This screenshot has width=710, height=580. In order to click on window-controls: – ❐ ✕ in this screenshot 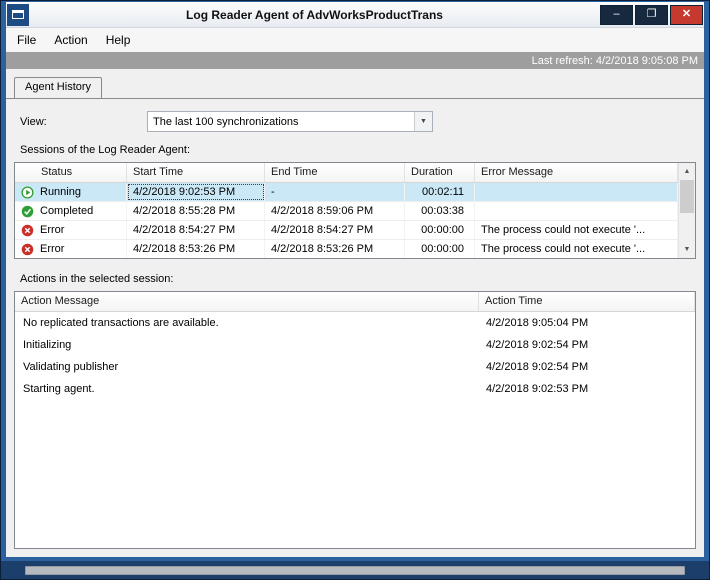, I will do `click(651, 14)`.